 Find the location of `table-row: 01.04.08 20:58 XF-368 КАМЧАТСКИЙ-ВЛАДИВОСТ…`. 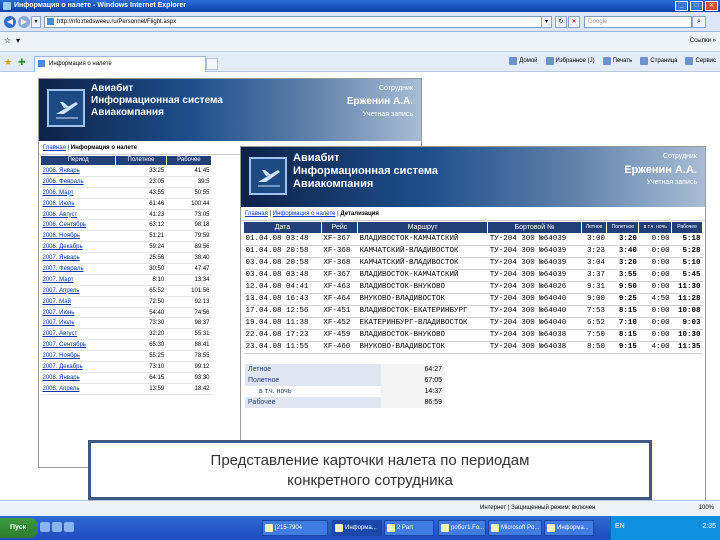

table-row: 01.04.08 20:58 XF-368 КАМЧАТСКИЙ-ВЛАДИВОСТ… is located at coordinates (473, 251).